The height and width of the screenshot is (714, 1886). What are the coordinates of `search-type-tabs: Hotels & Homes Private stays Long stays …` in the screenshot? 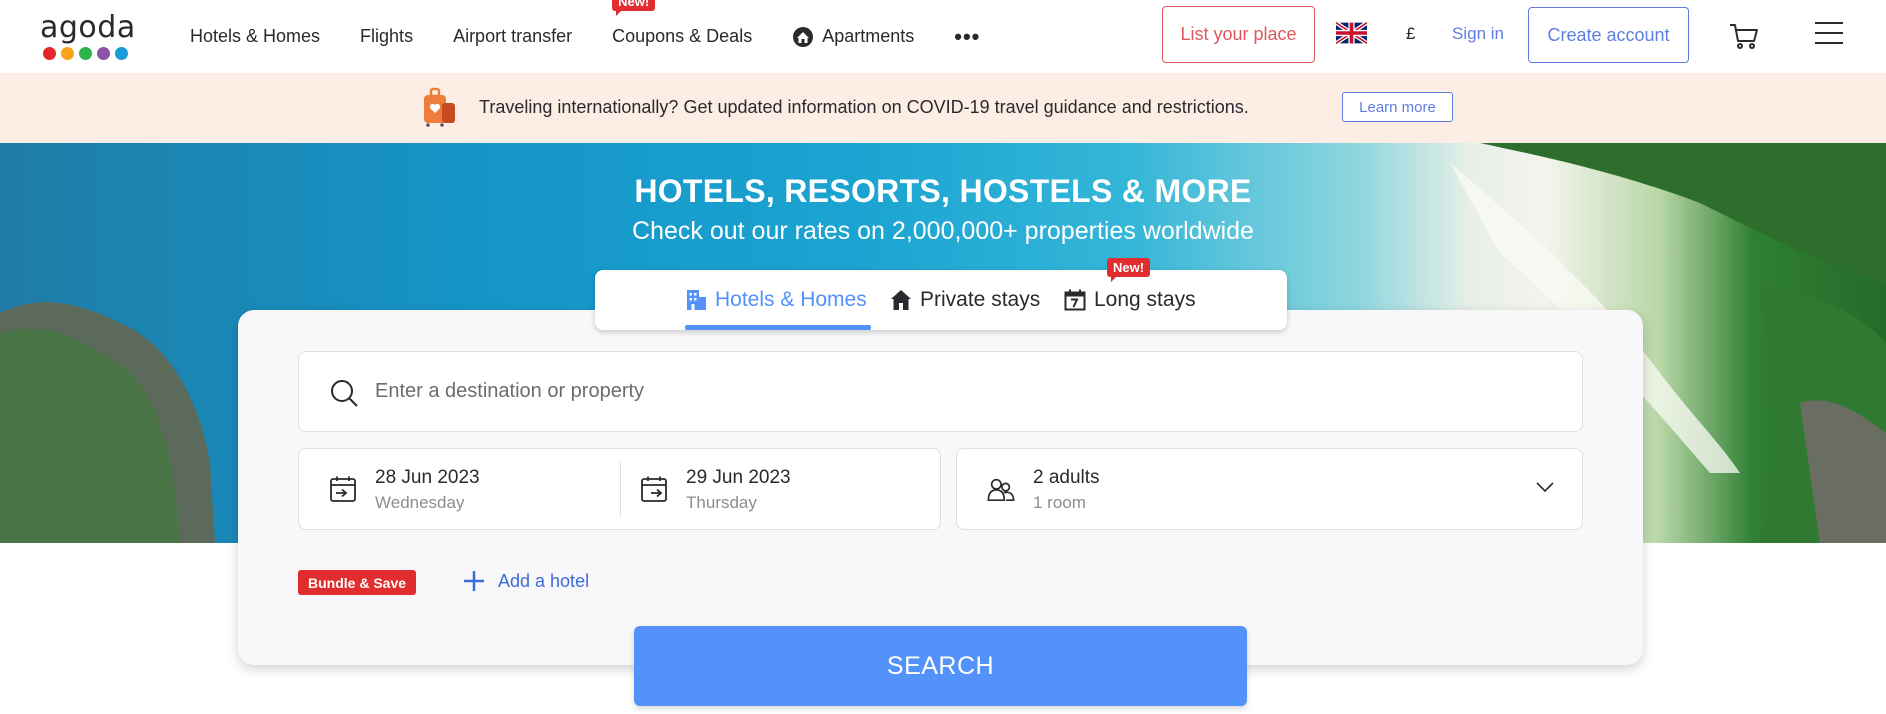 It's located at (941, 294).